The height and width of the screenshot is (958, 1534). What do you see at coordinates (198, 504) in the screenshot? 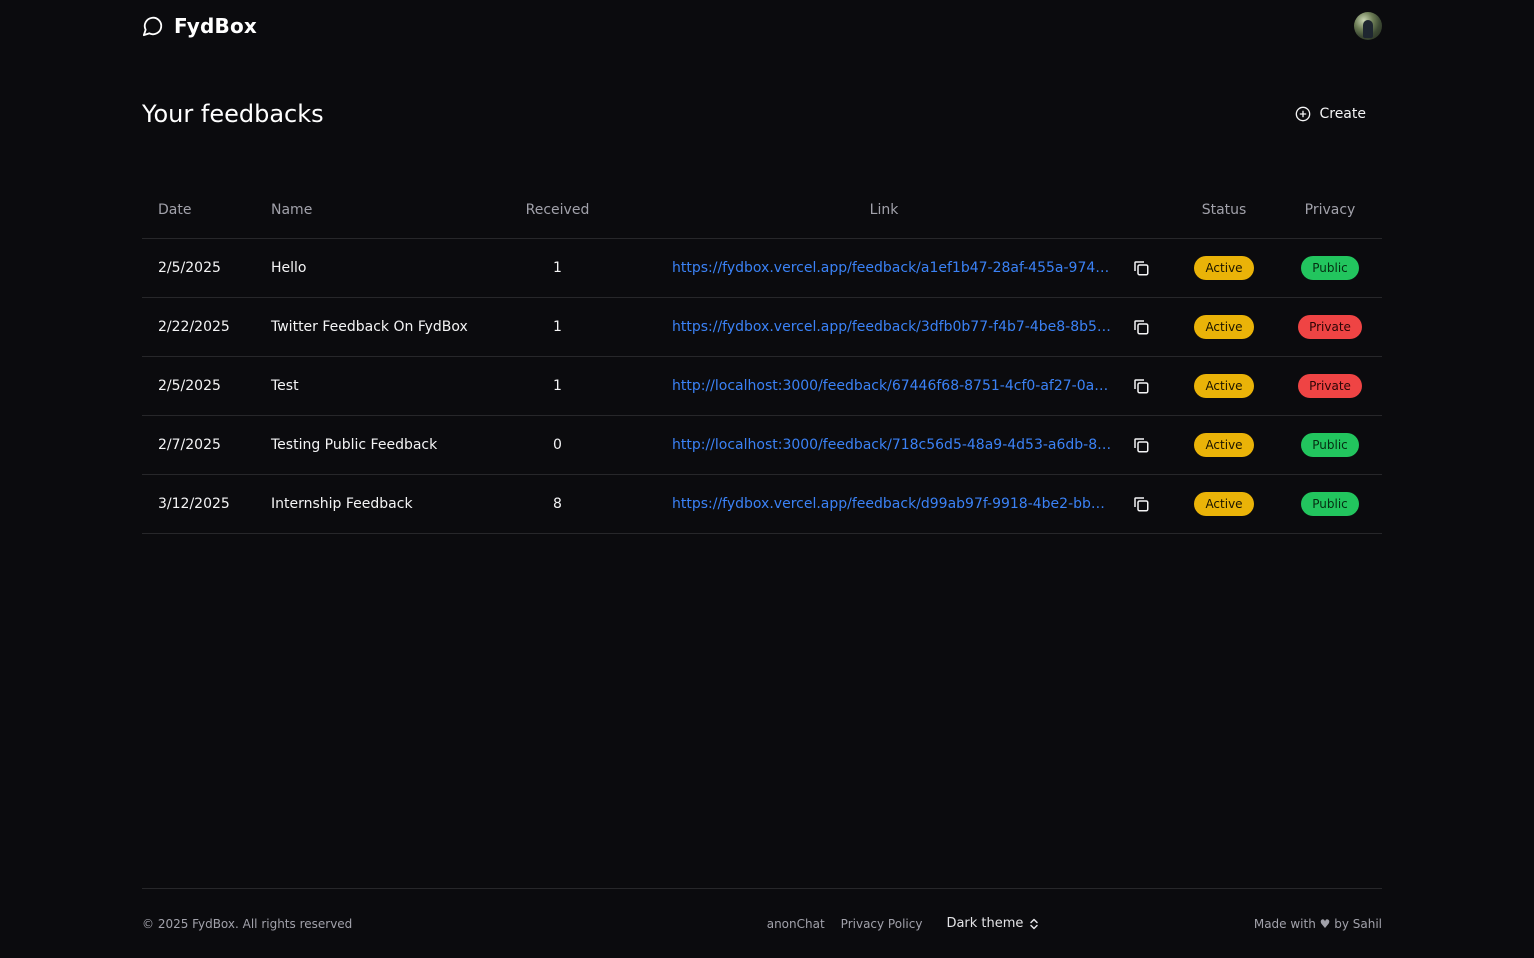
I see `cell-date: 3/12/2025` at bounding box center [198, 504].